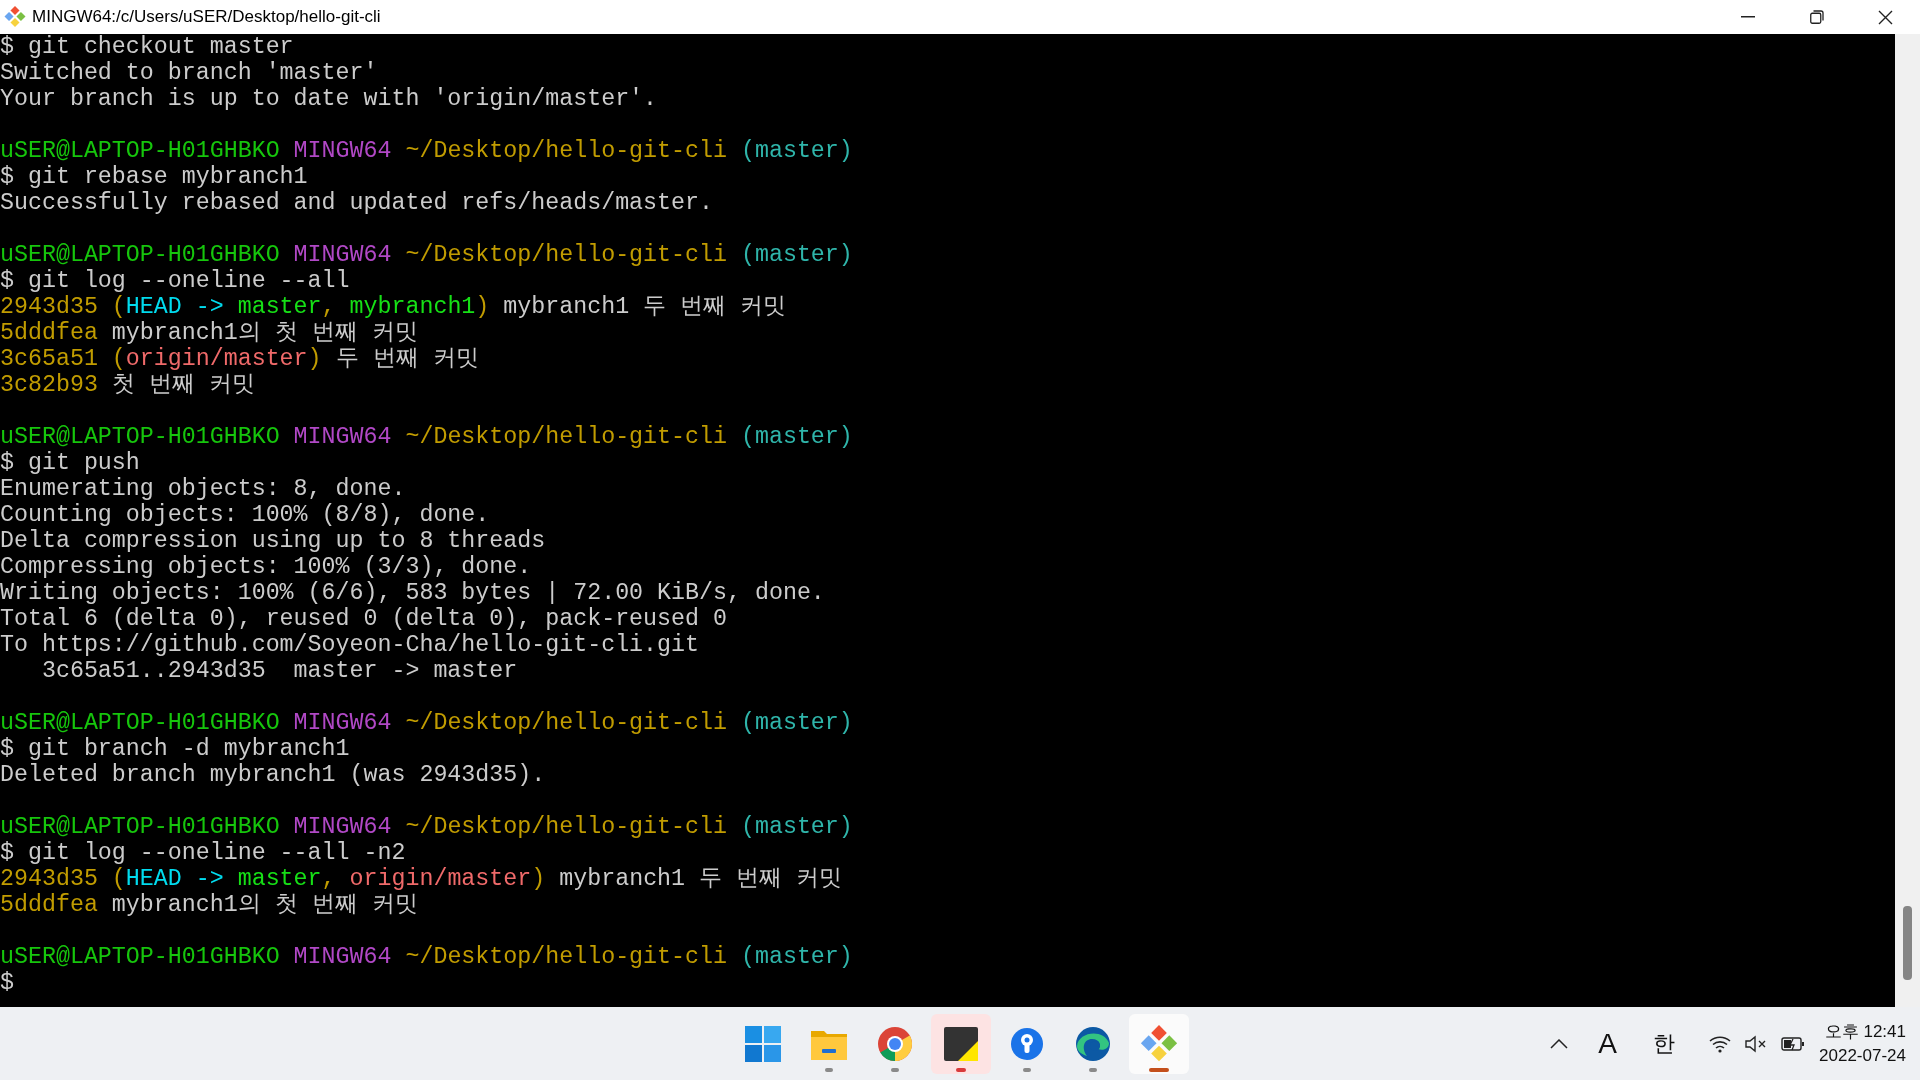 The width and height of the screenshot is (1920, 1080). I want to click on terminal-text: $ git log --oneline --all, so click(175, 281).